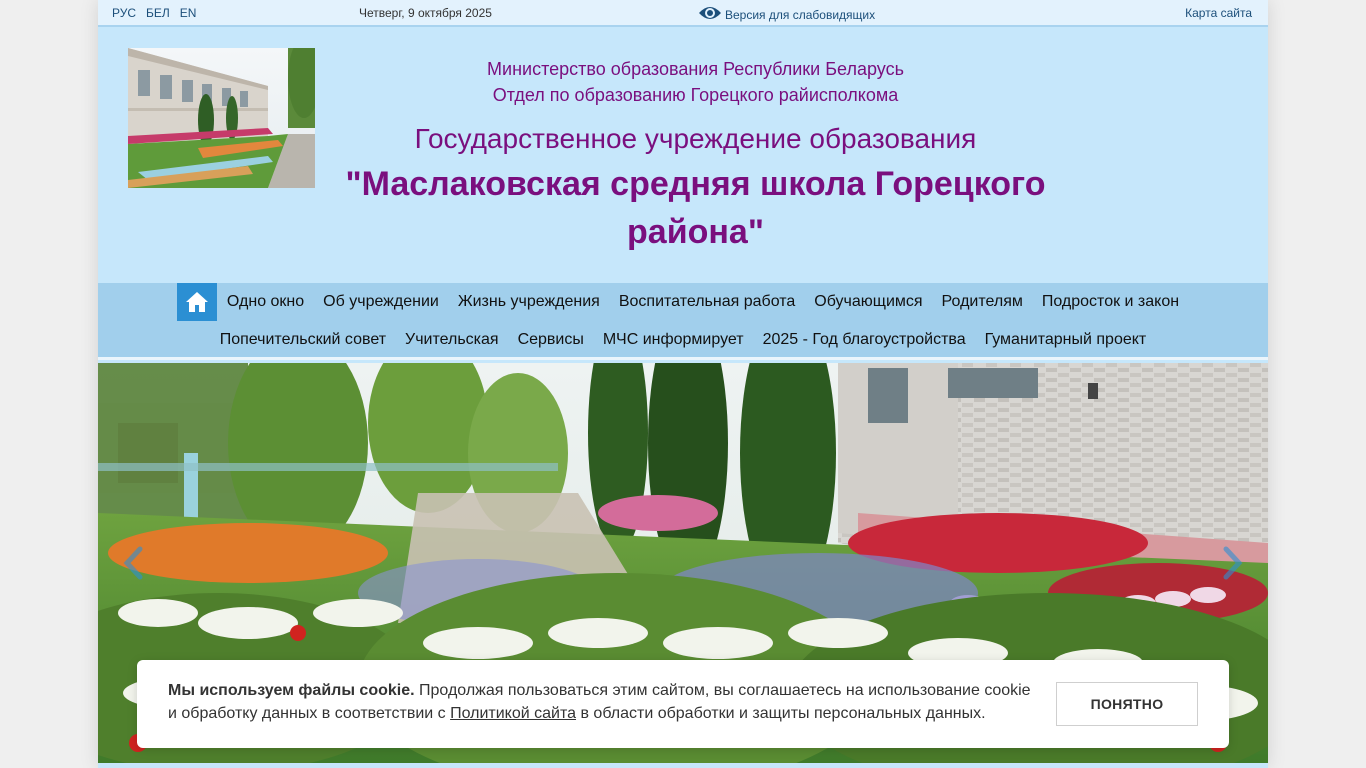 The image size is (1366, 768). Describe the element at coordinates (452, 340) in the screenshot. I see `nav-item-teachers: Учительская` at that location.